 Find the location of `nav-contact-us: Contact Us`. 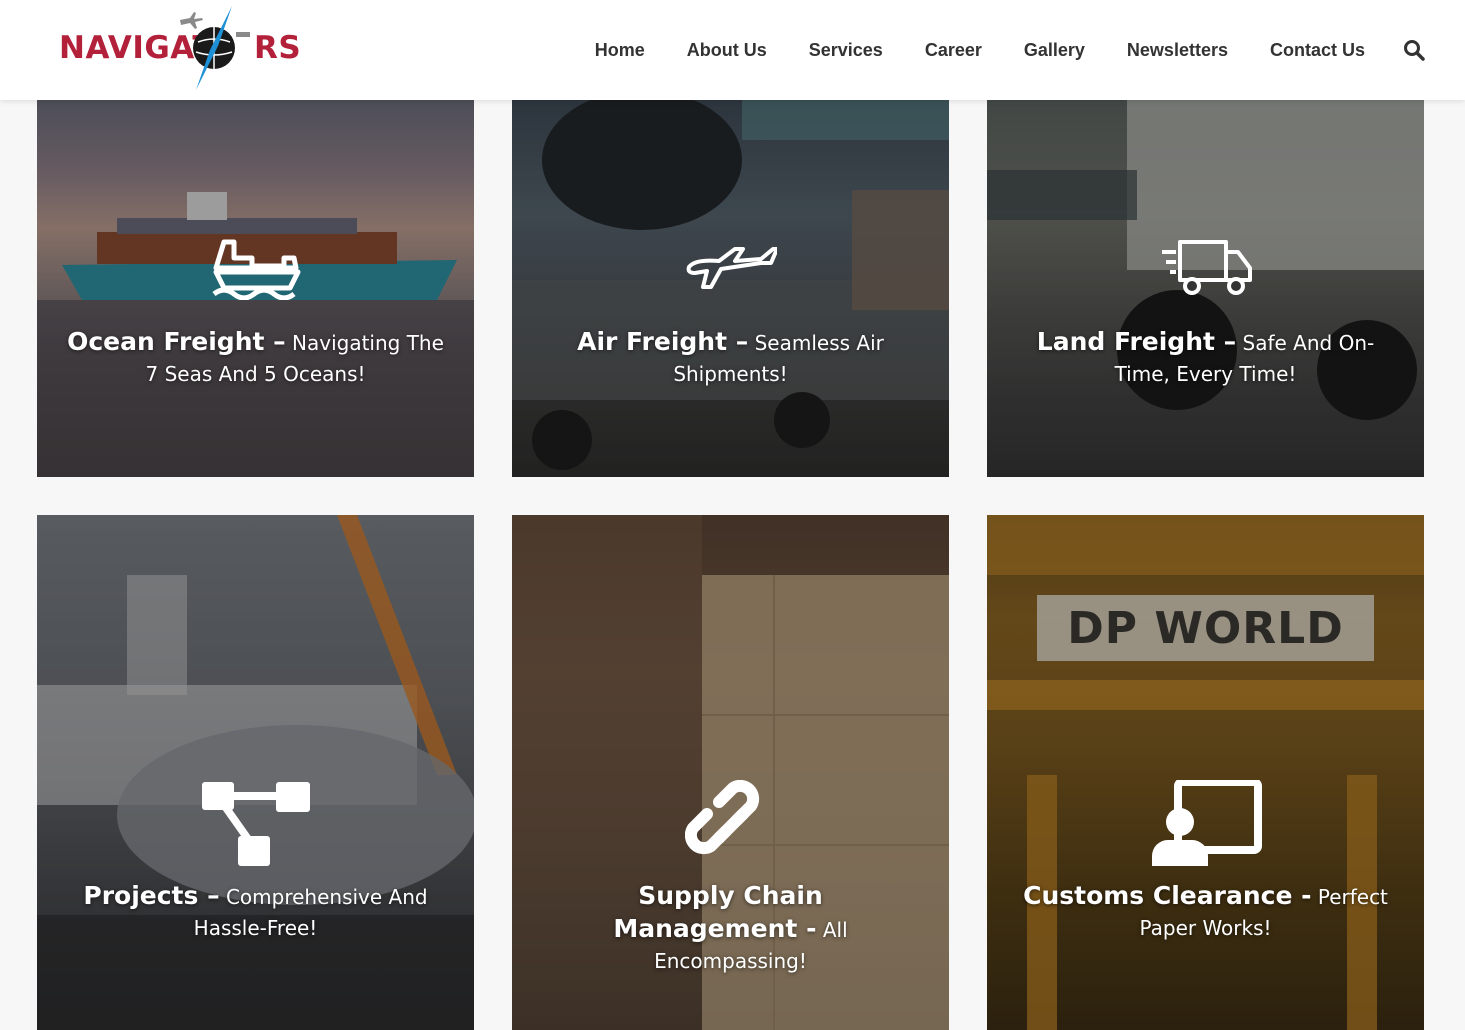

nav-contact-us: Contact Us is located at coordinates (1317, 50).